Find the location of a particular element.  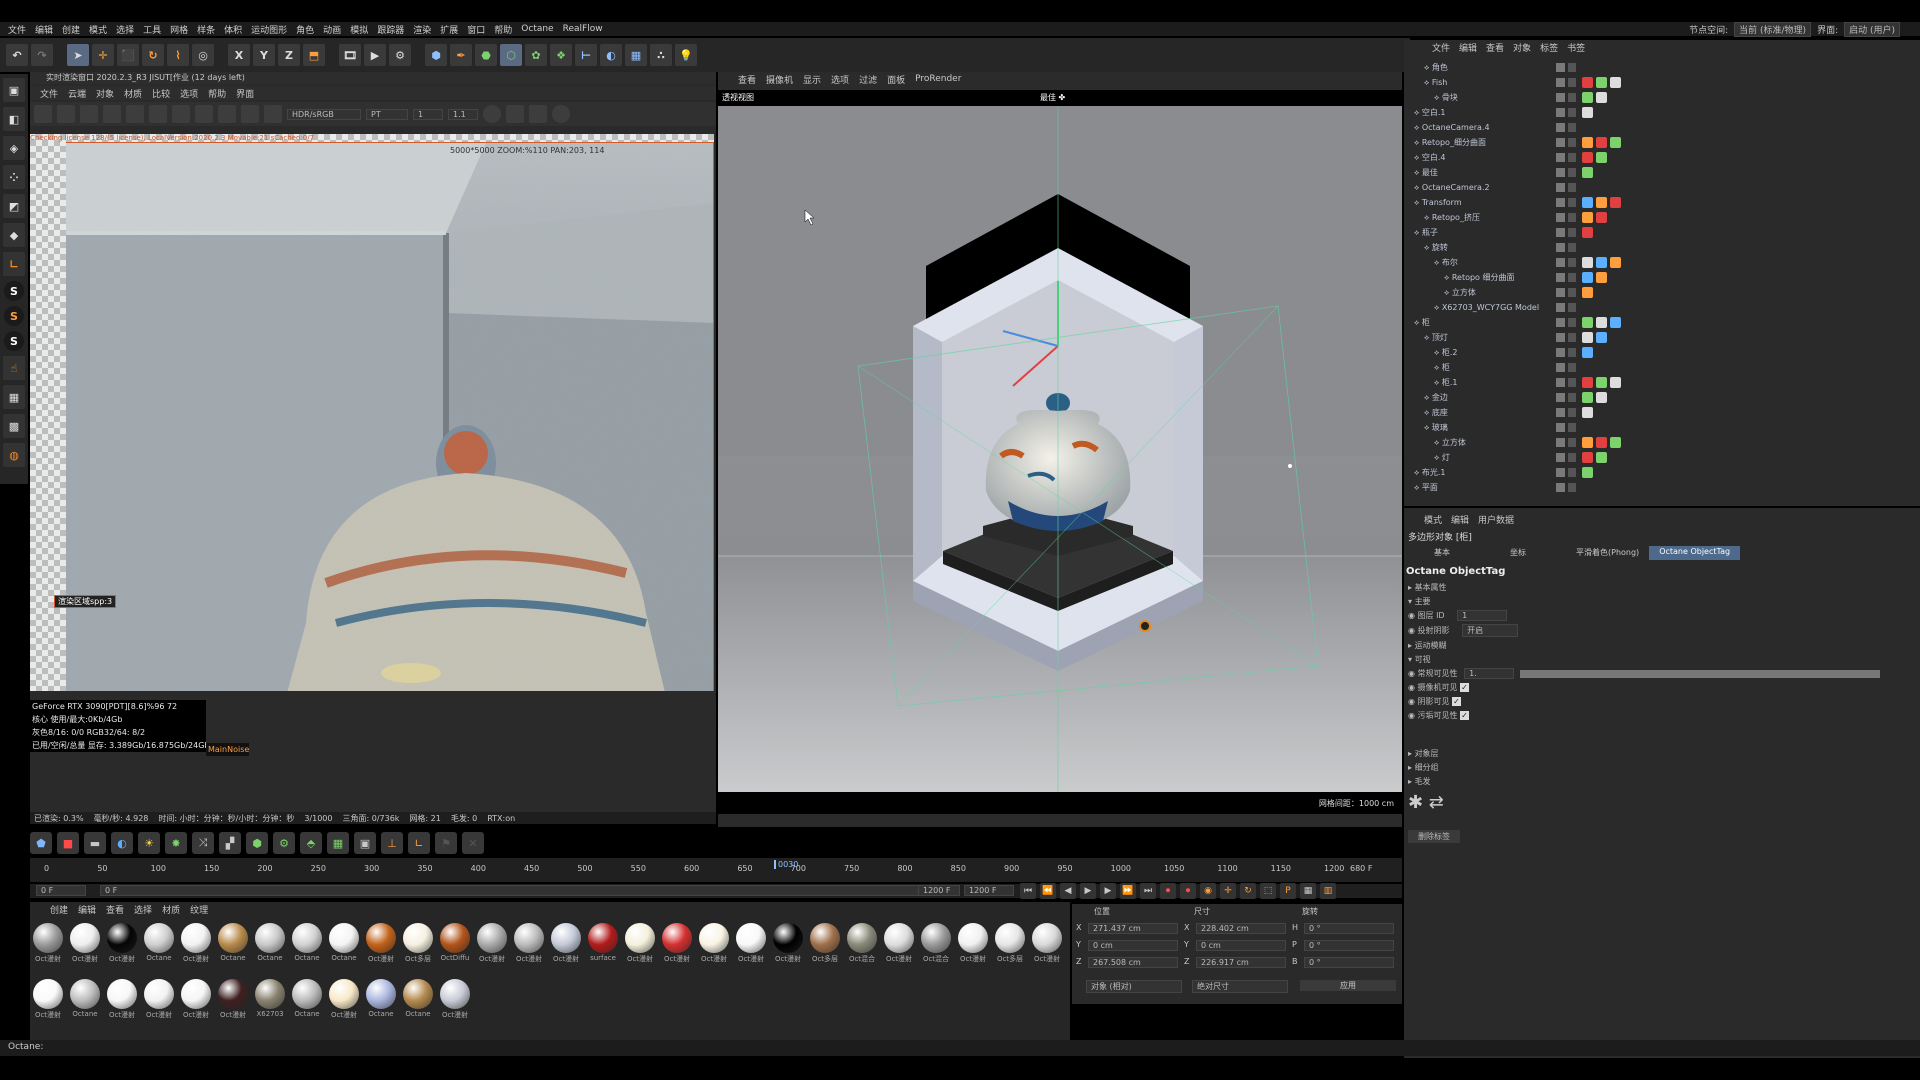

pen-icon: ✒ is located at coordinates (461, 55).